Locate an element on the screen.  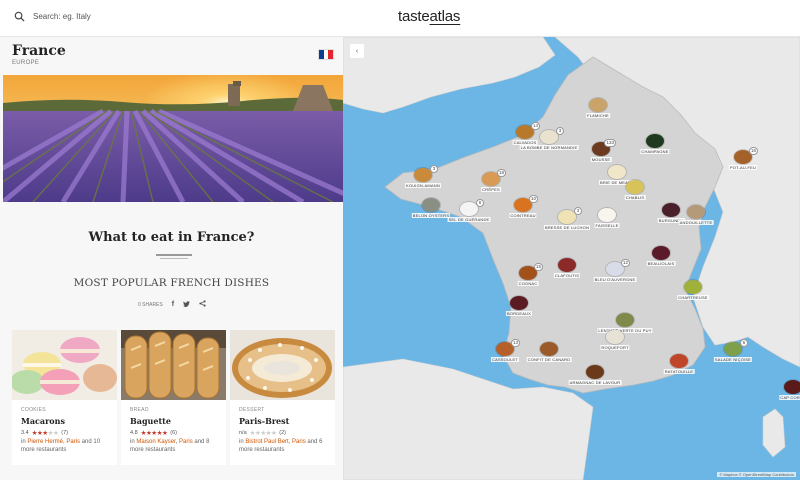
map-pin-label: CLAFOUTIS is located at coordinates (567, 275).